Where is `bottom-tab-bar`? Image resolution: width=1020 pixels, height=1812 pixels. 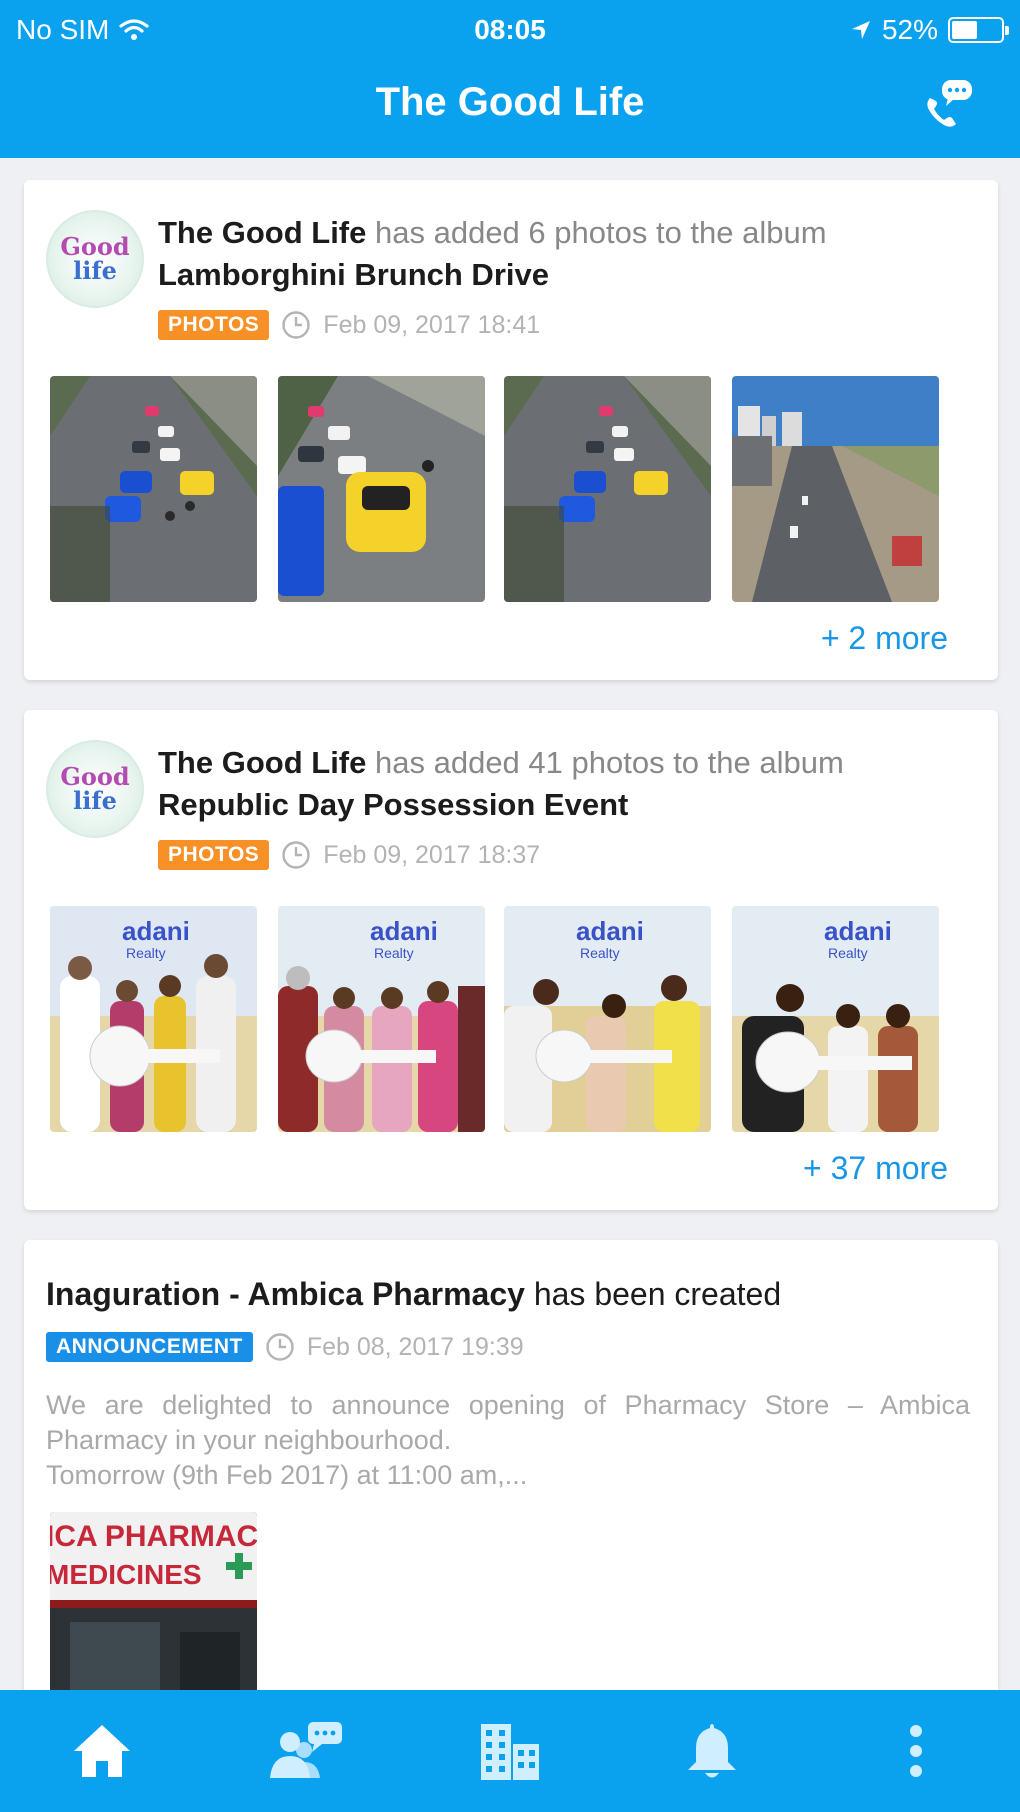 bottom-tab-bar is located at coordinates (510, 1751).